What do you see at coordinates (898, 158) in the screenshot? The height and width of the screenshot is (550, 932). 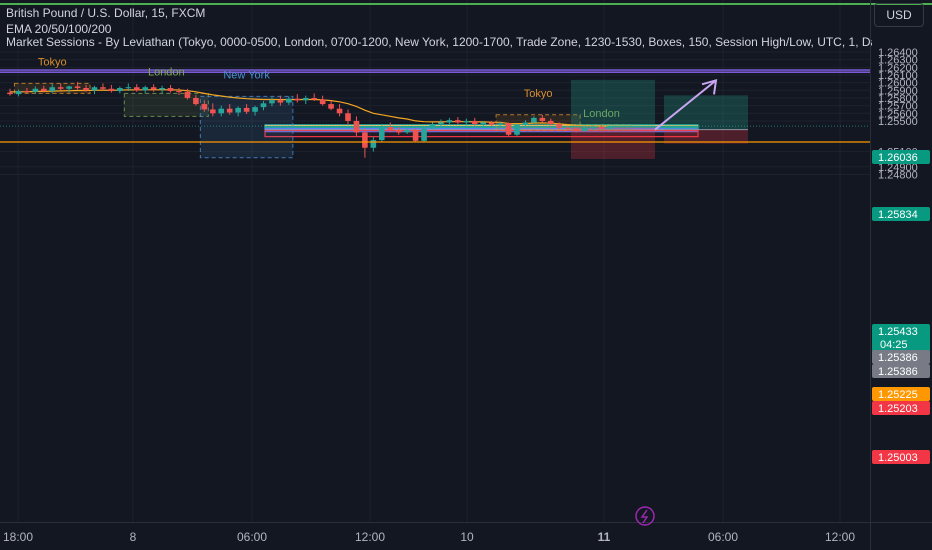 I see `price-label-text: 1.26036` at bounding box center [898, 158].